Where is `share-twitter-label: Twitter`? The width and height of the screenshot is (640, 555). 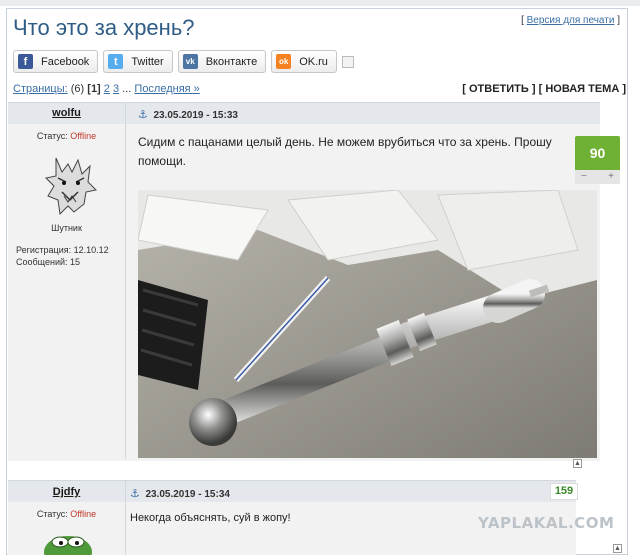
share-twitter-label: Twitter is located at coordinates (147, 61).